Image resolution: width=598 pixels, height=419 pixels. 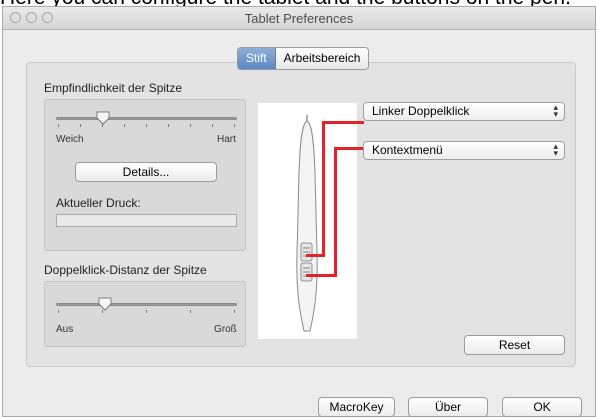 I want to click on window-title: Tablet Preferences, so click(x=299, y=18).